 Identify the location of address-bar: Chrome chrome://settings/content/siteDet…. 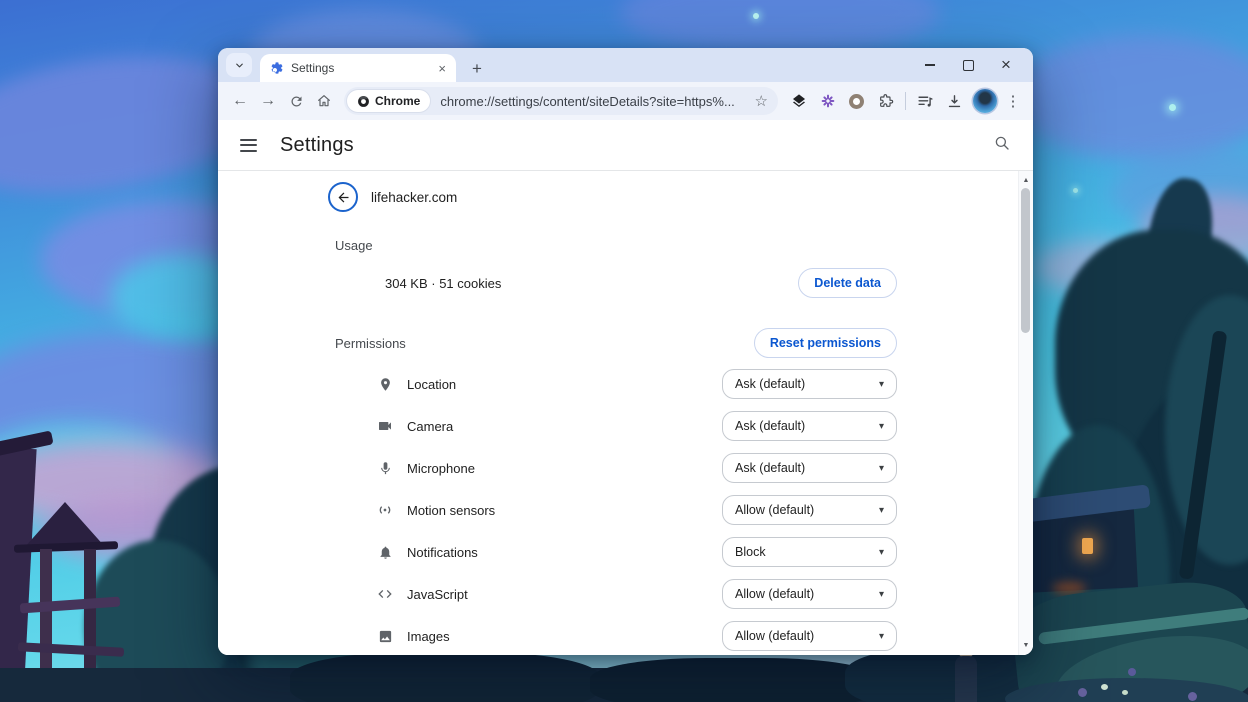
(561, 101).